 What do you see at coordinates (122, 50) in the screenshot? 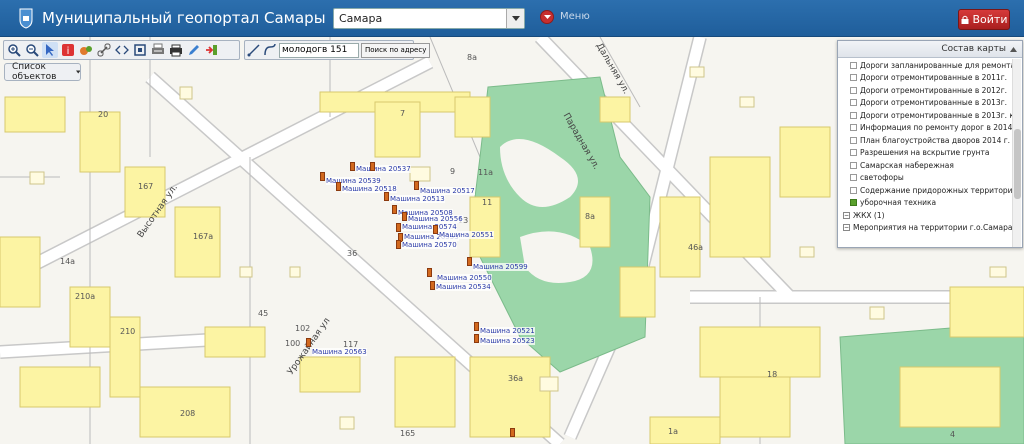
I see `code-icon` at bounding box center [122, 50].